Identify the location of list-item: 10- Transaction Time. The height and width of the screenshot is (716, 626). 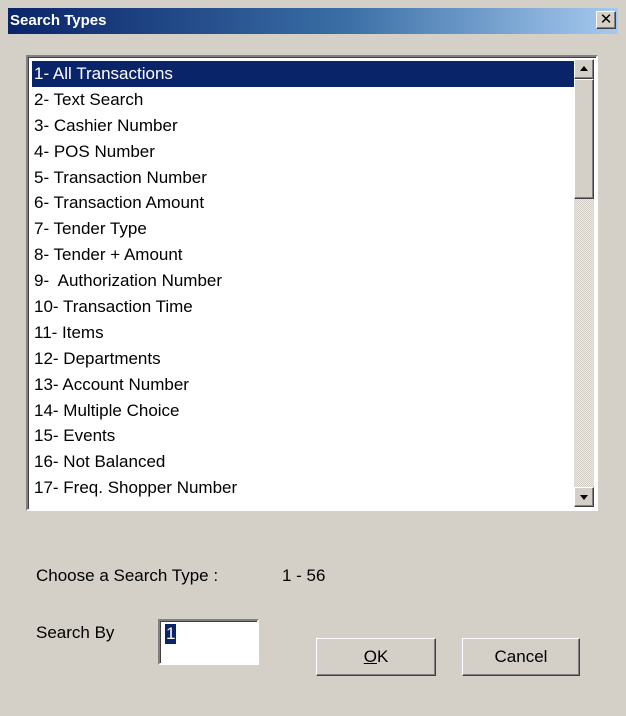
(303, 307).